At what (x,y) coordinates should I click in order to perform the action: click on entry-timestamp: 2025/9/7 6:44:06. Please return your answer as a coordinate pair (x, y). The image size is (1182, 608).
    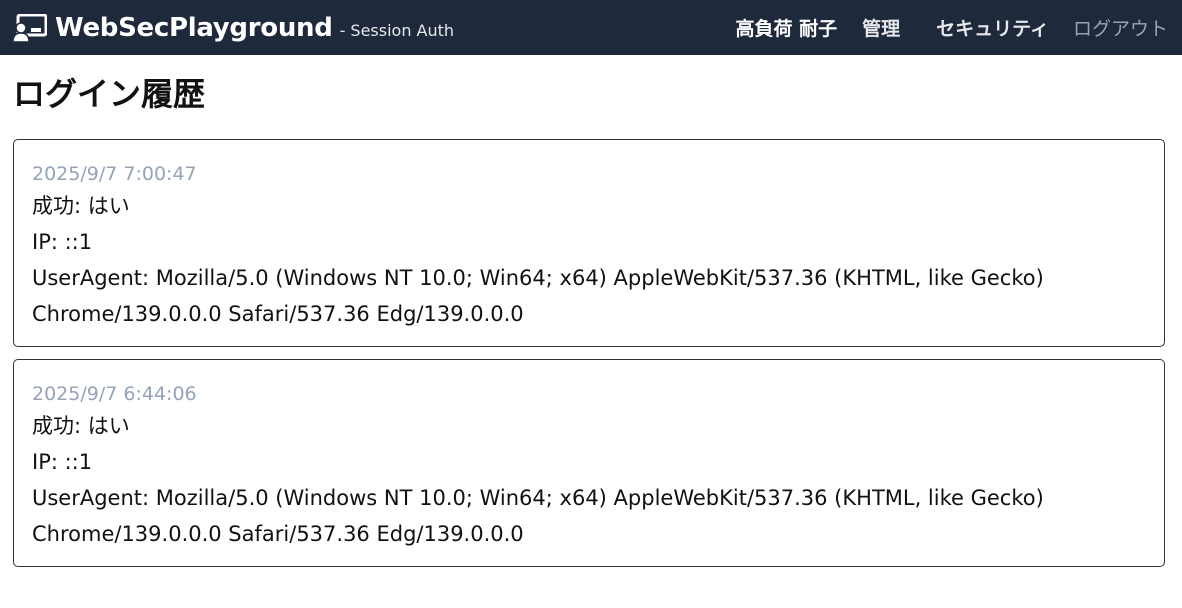
    Looking at the image, I should click on (114, 394).